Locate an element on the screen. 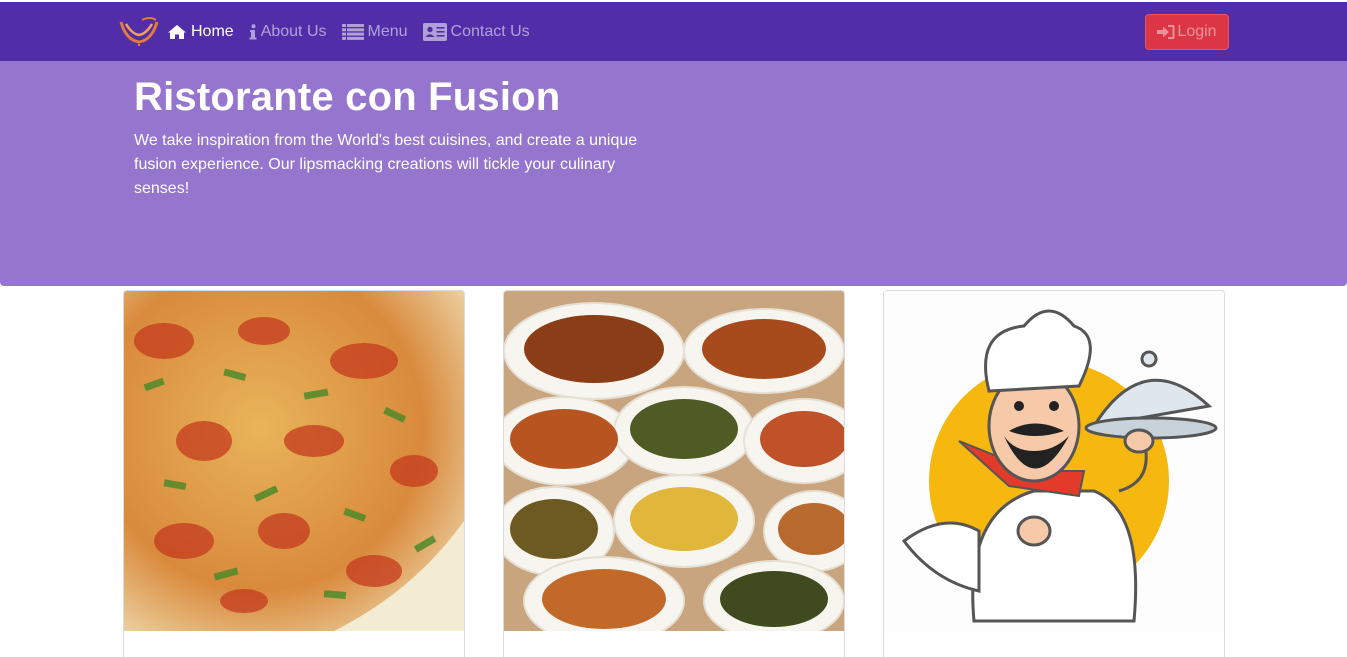 The image size is (1347, 657). nav-item-about-label: About Us is located at coordinates (293, 31).